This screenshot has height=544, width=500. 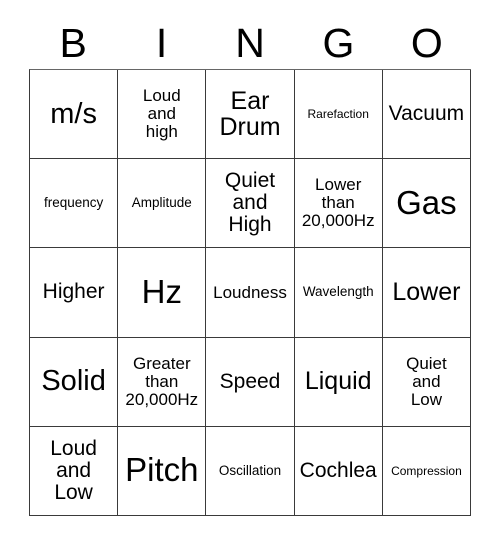 I want to click on bingo-cell-g3: Wavelength, so click(x=338, y=293).